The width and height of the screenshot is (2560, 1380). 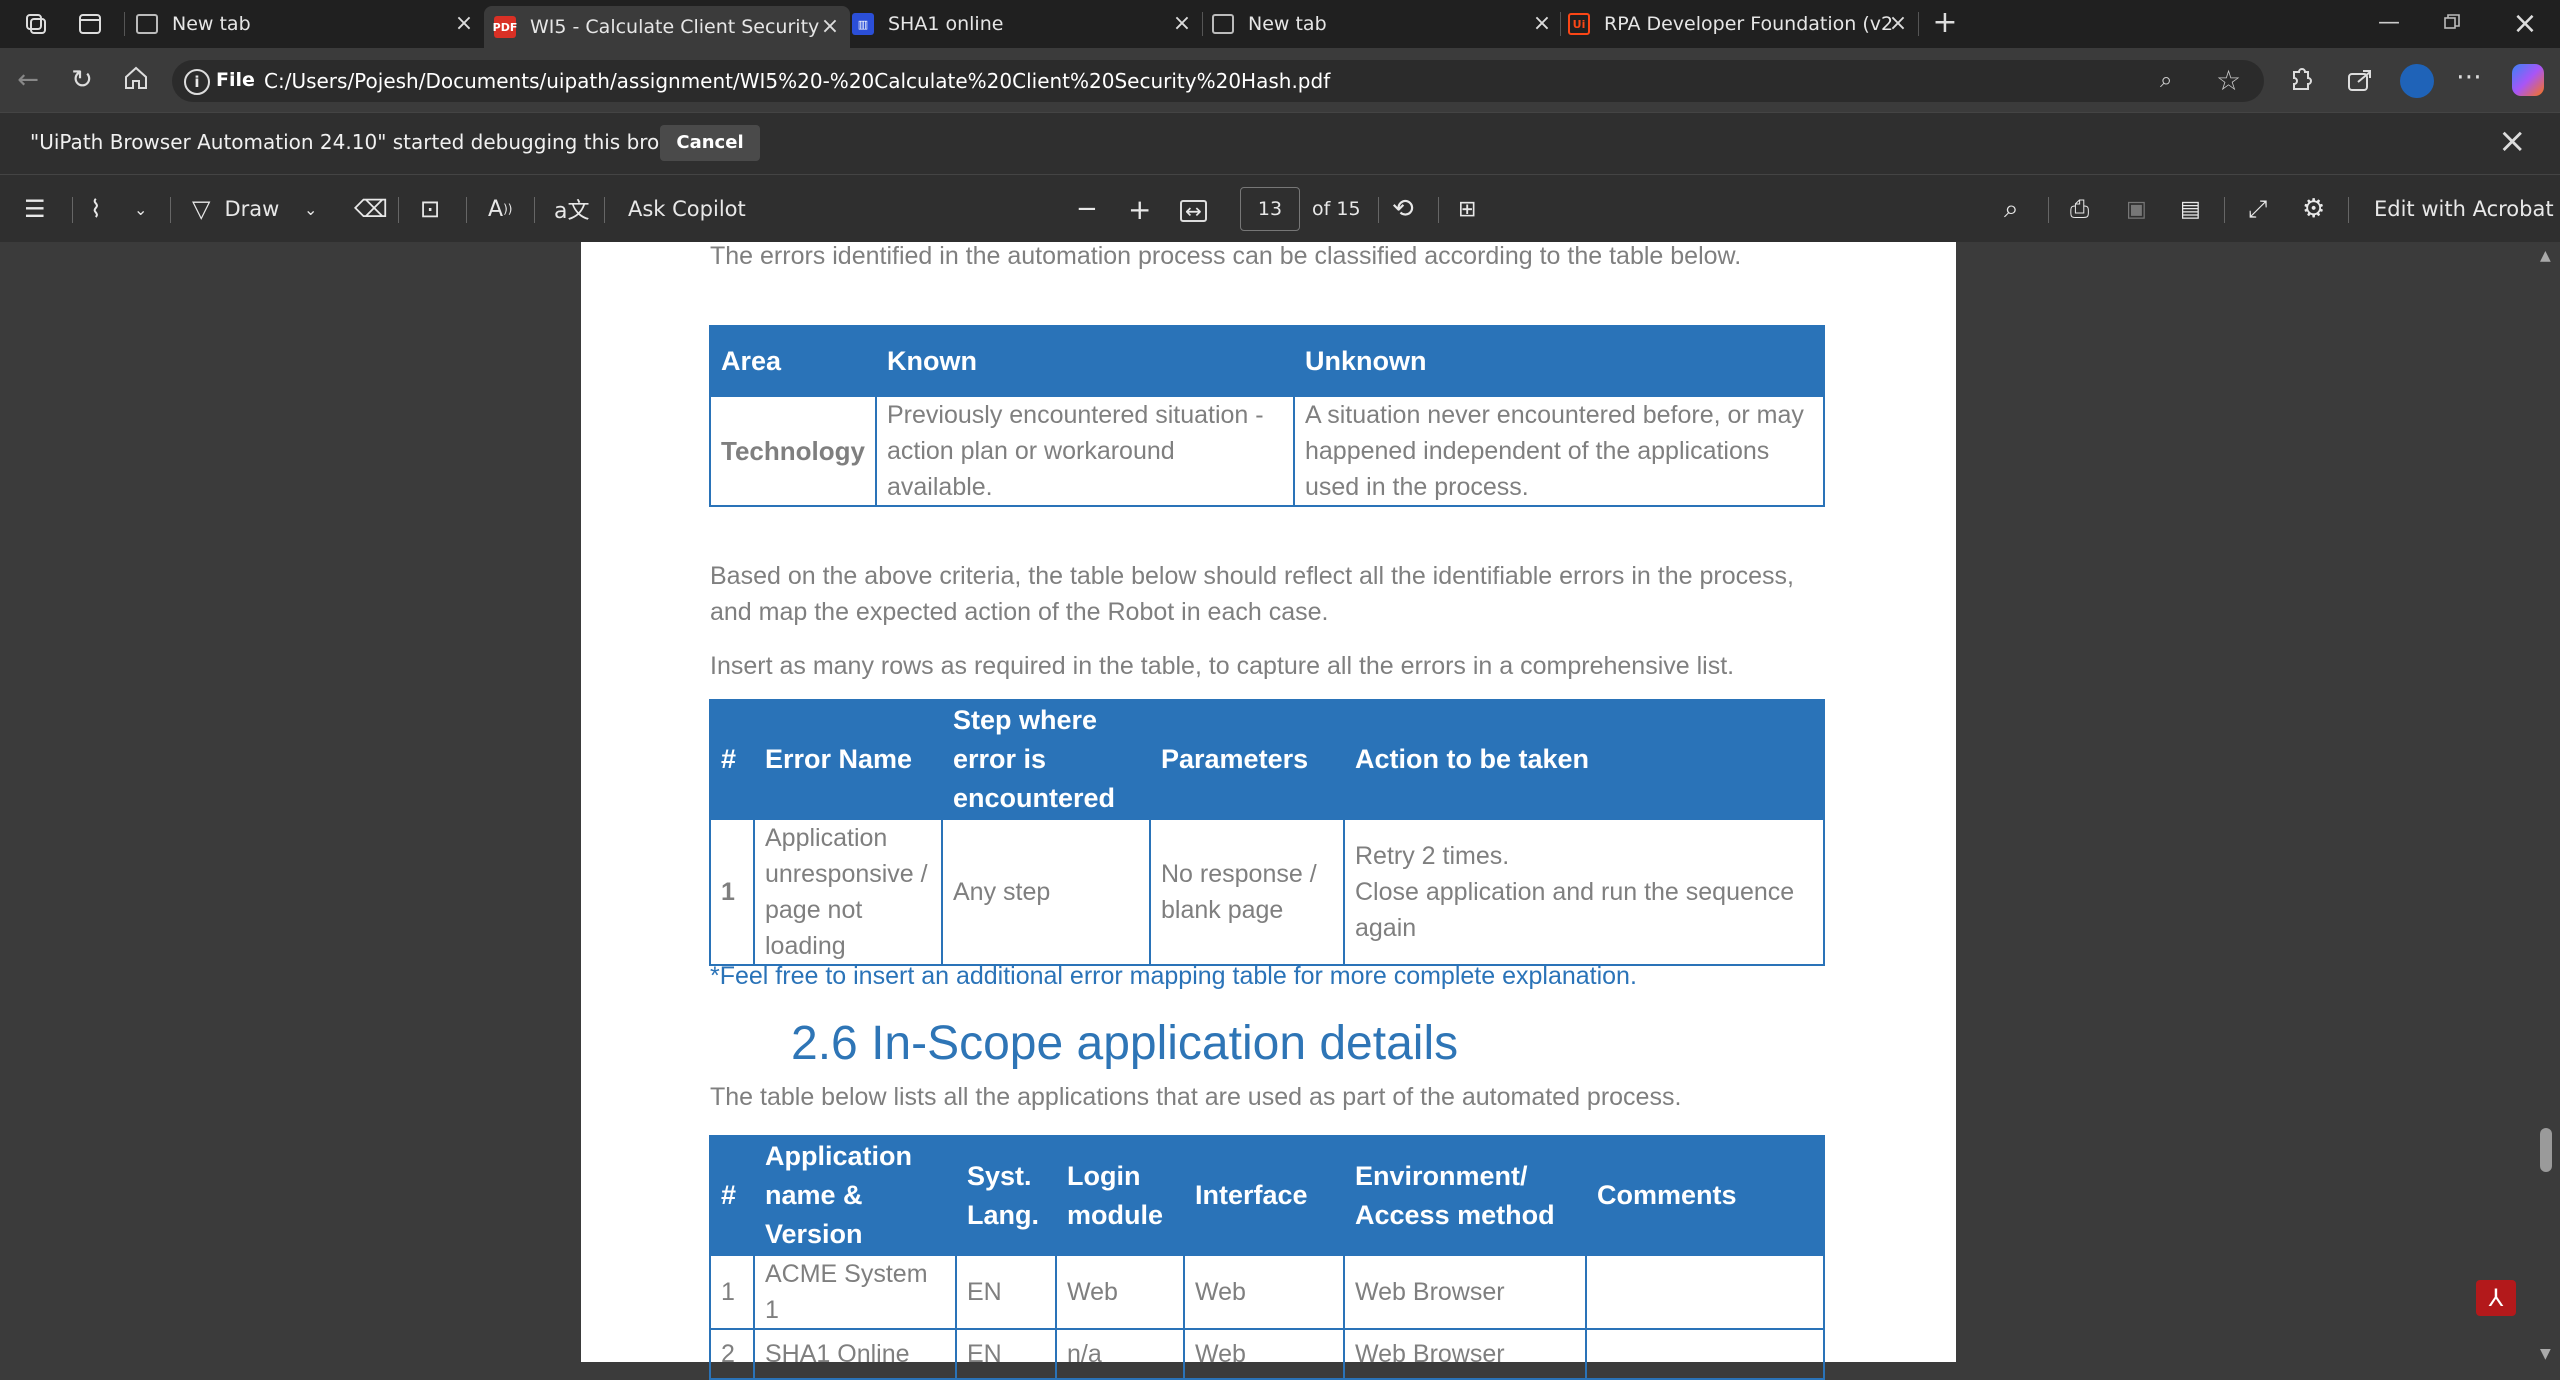 I want to click on read-aloud-icon: A)), so click(x=500, y=209).